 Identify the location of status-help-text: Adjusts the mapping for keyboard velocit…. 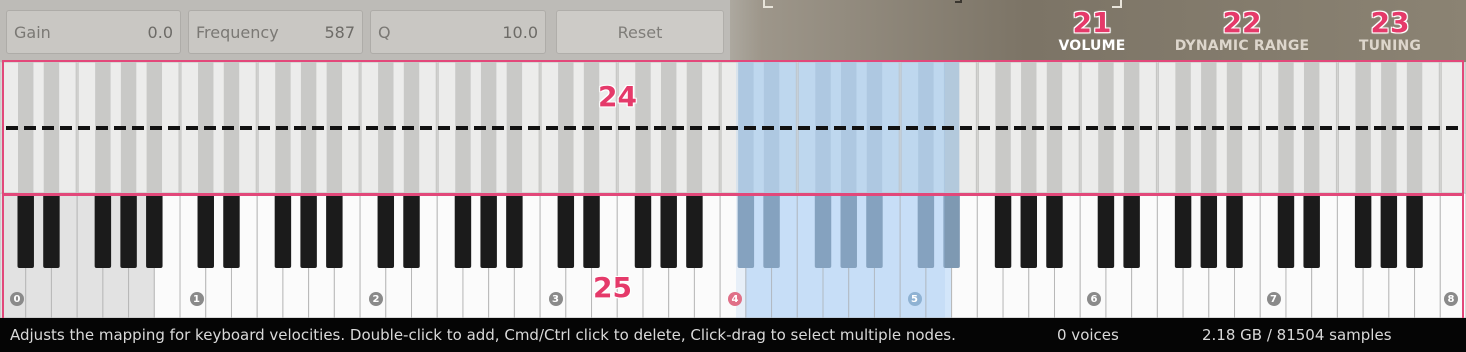
(483, 335).